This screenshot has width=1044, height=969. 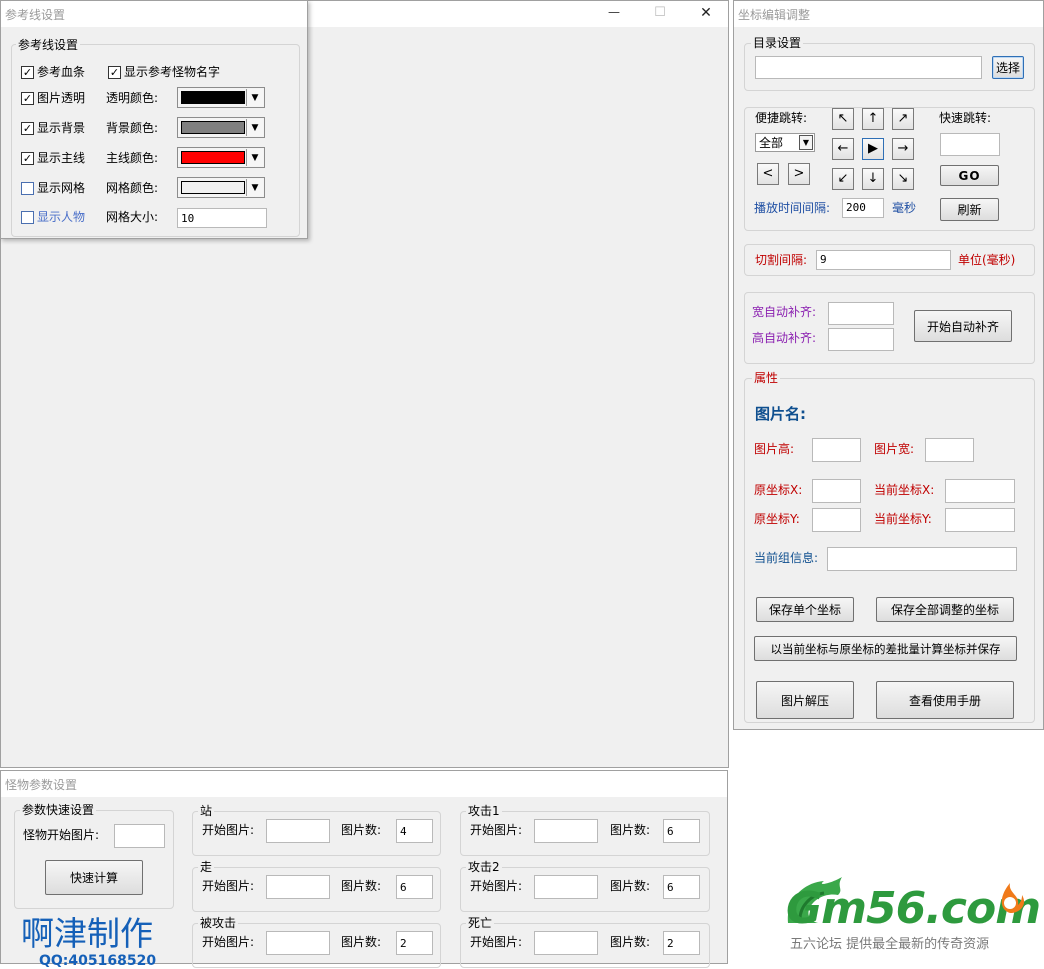 What do you see at coordinates (873, 149) in the screenshot?
I see `play-icon: ▶` at bounding box center [873, 149].